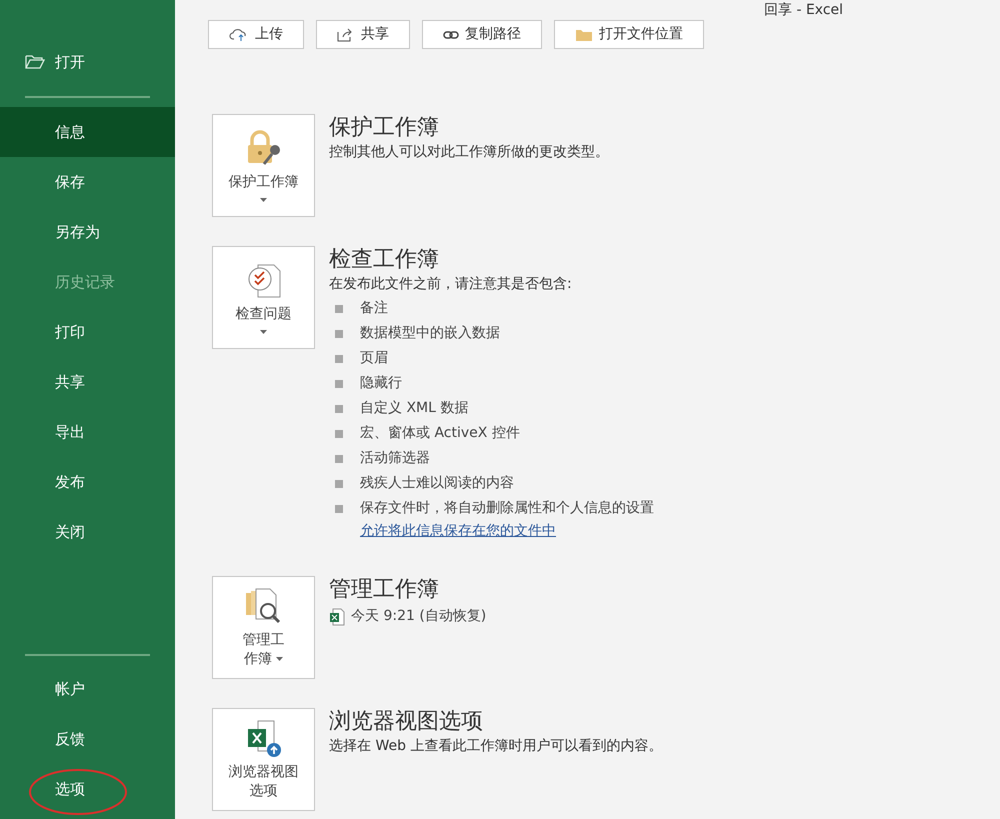  Describe the element at coordinates (406, 722) in the screenshot. I see `section-title: 浏览器视图选项` at that location.